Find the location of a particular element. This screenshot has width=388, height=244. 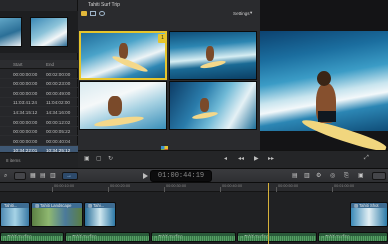

viewer-control-bar: ▣ ▢ ↻ ◂ ◂◂ ▶ ▸▸ ⤢ is located at coordinates (233, 159).